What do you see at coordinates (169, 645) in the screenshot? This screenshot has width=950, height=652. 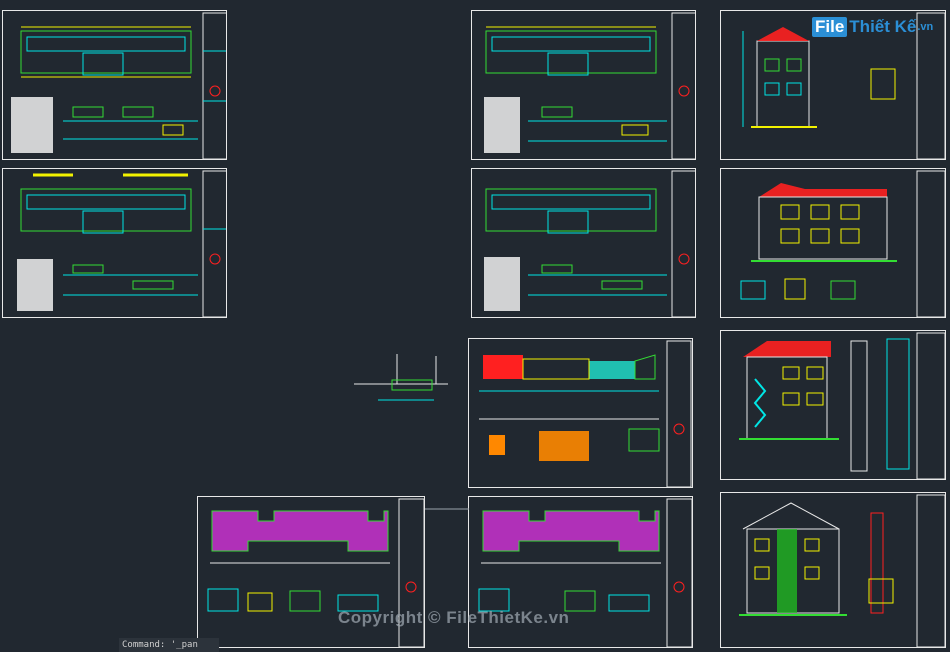 I see `command-line: Command: '_pan` at bounding box center [169, 645].